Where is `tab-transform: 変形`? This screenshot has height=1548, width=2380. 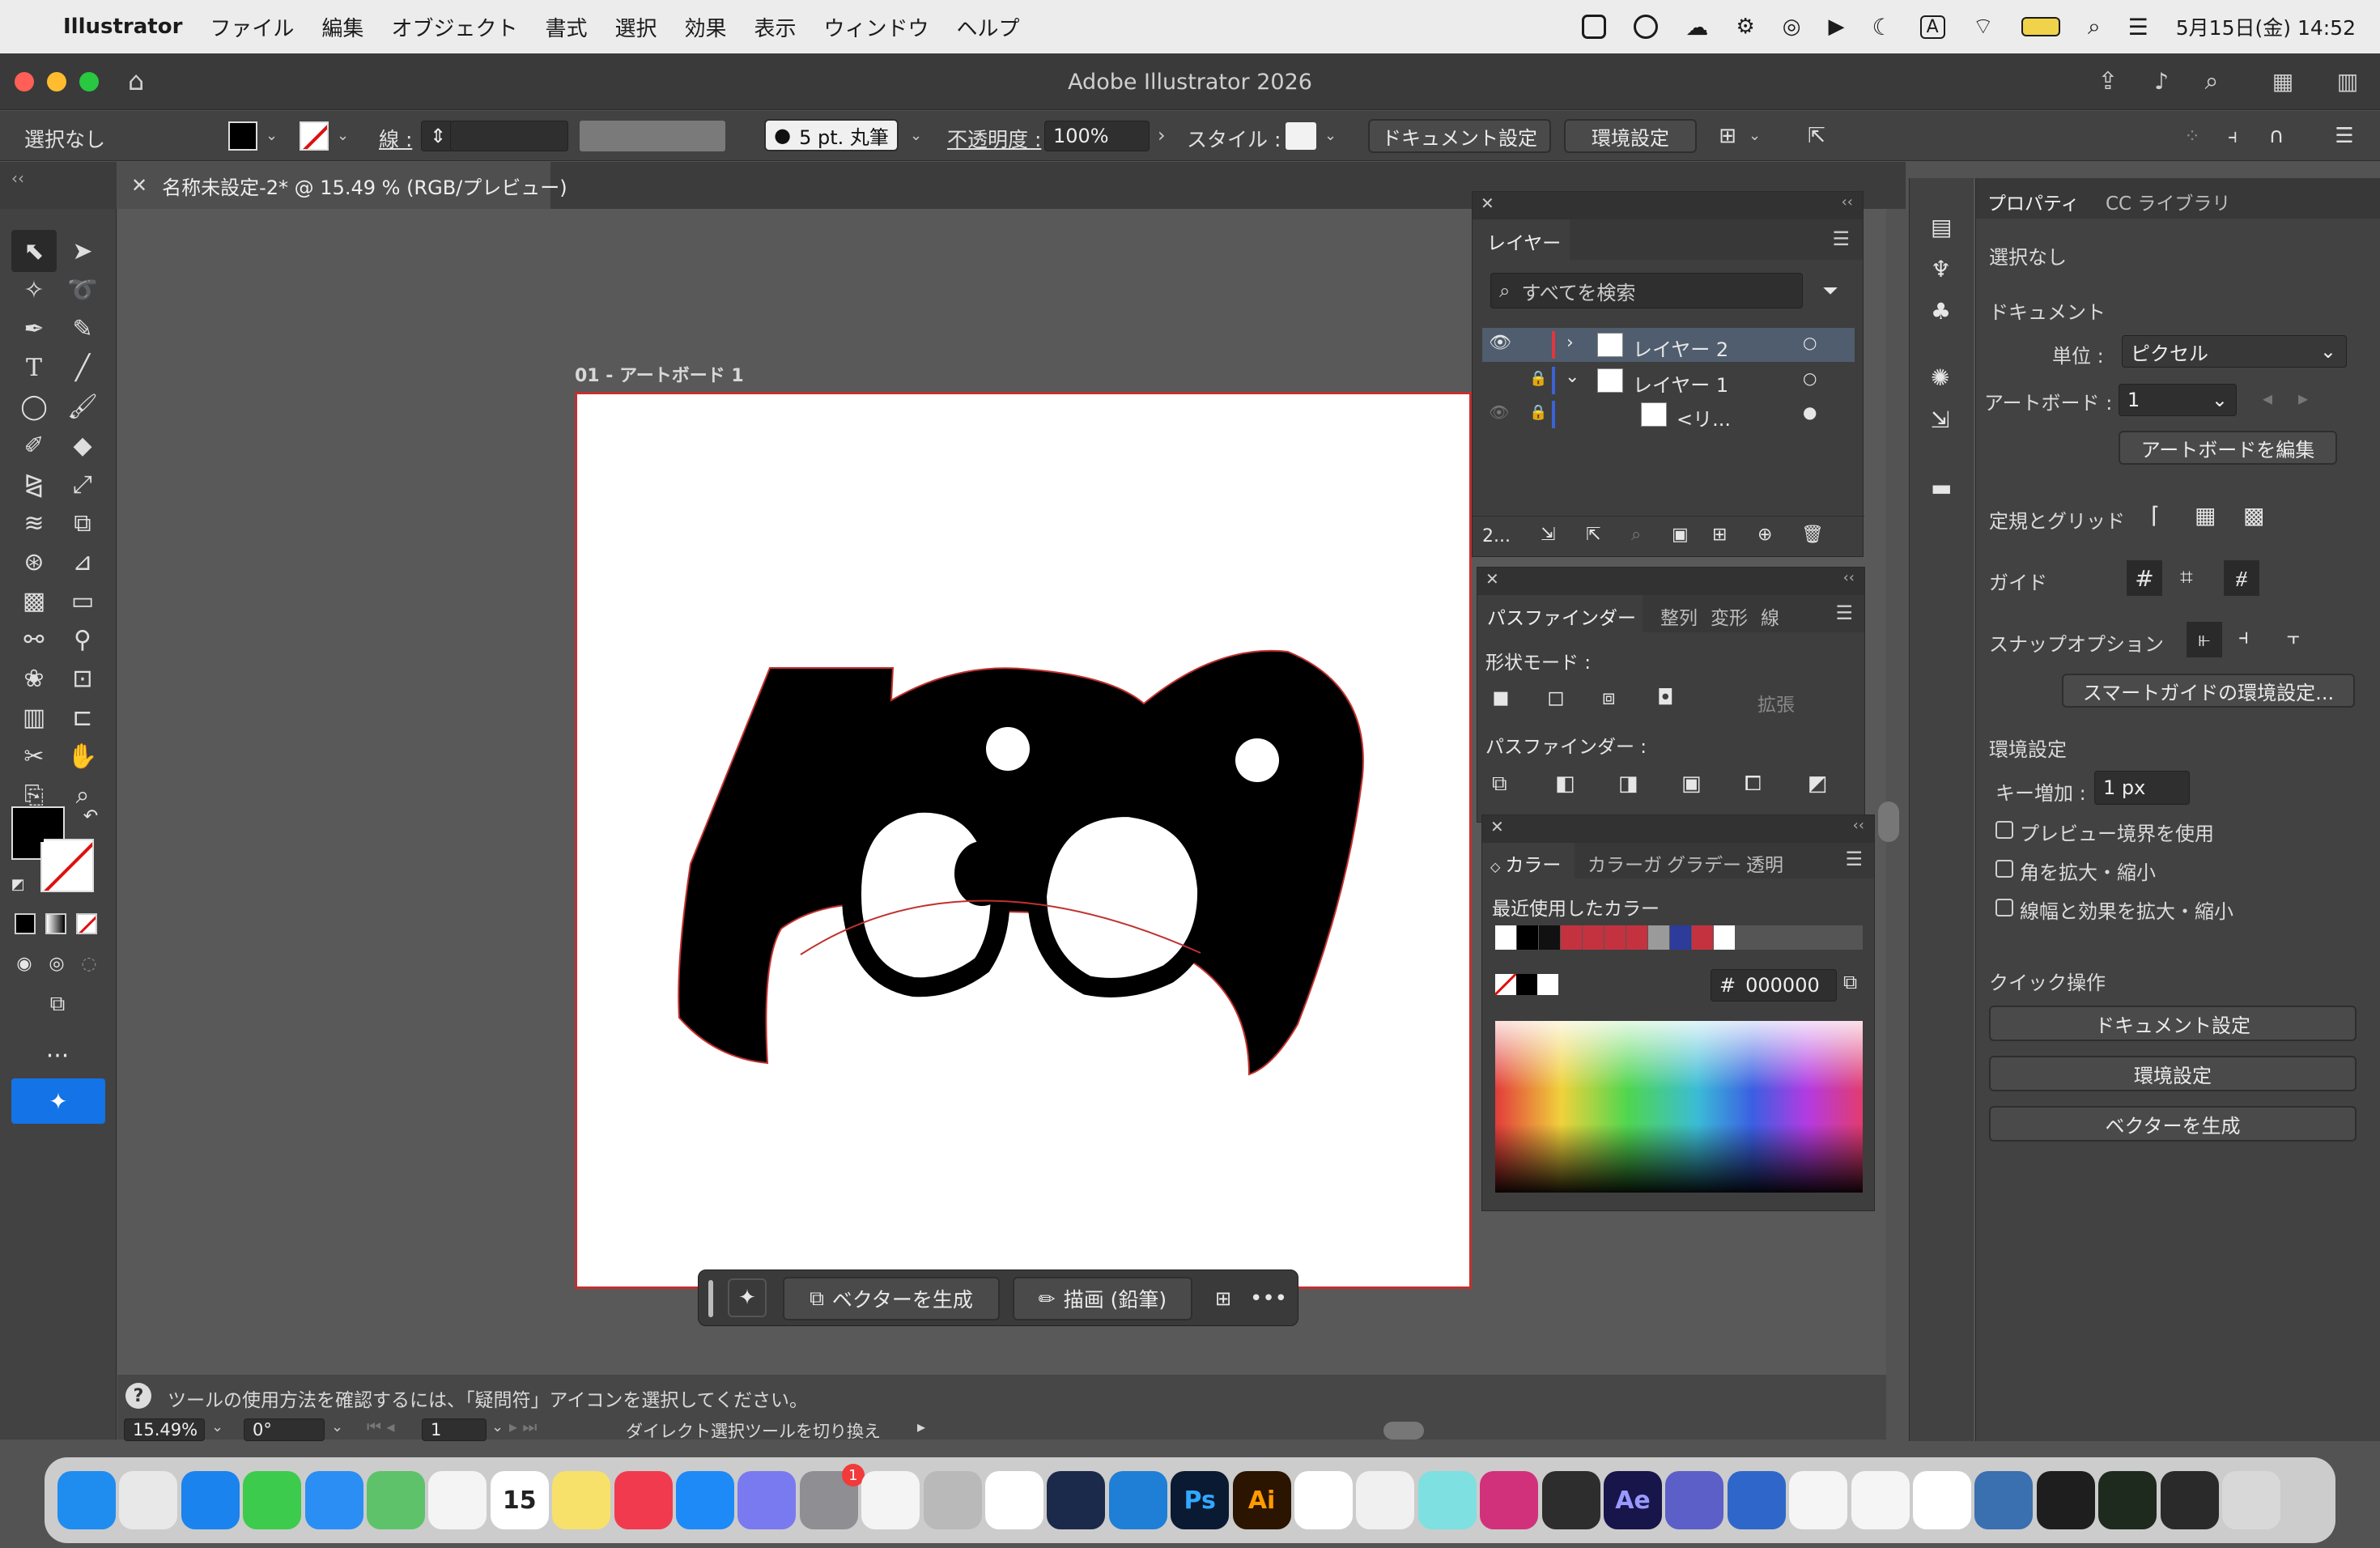
tab-transform: 変形 is located at coordinates (1729, 616).